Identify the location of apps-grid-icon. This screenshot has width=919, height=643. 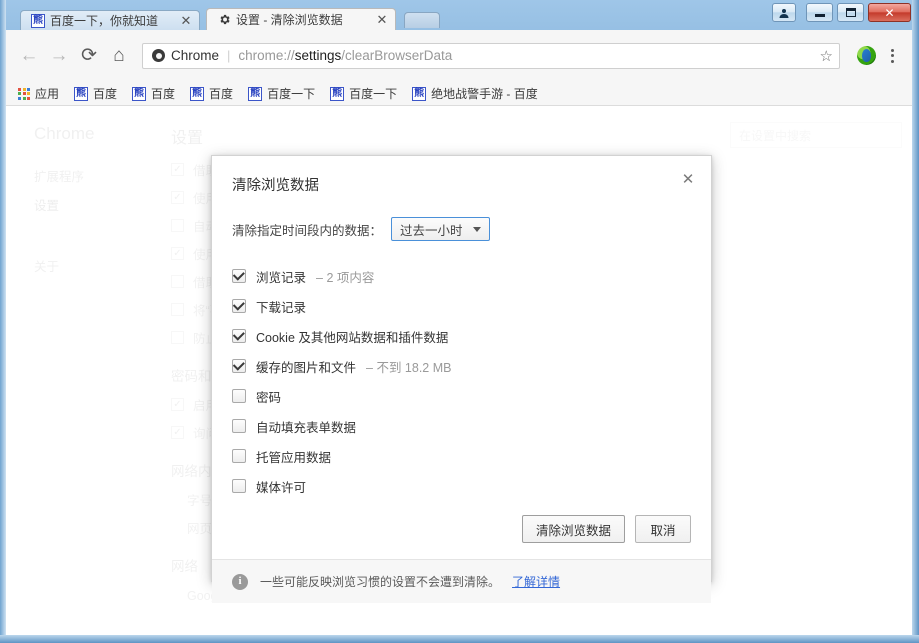
(24, 93).